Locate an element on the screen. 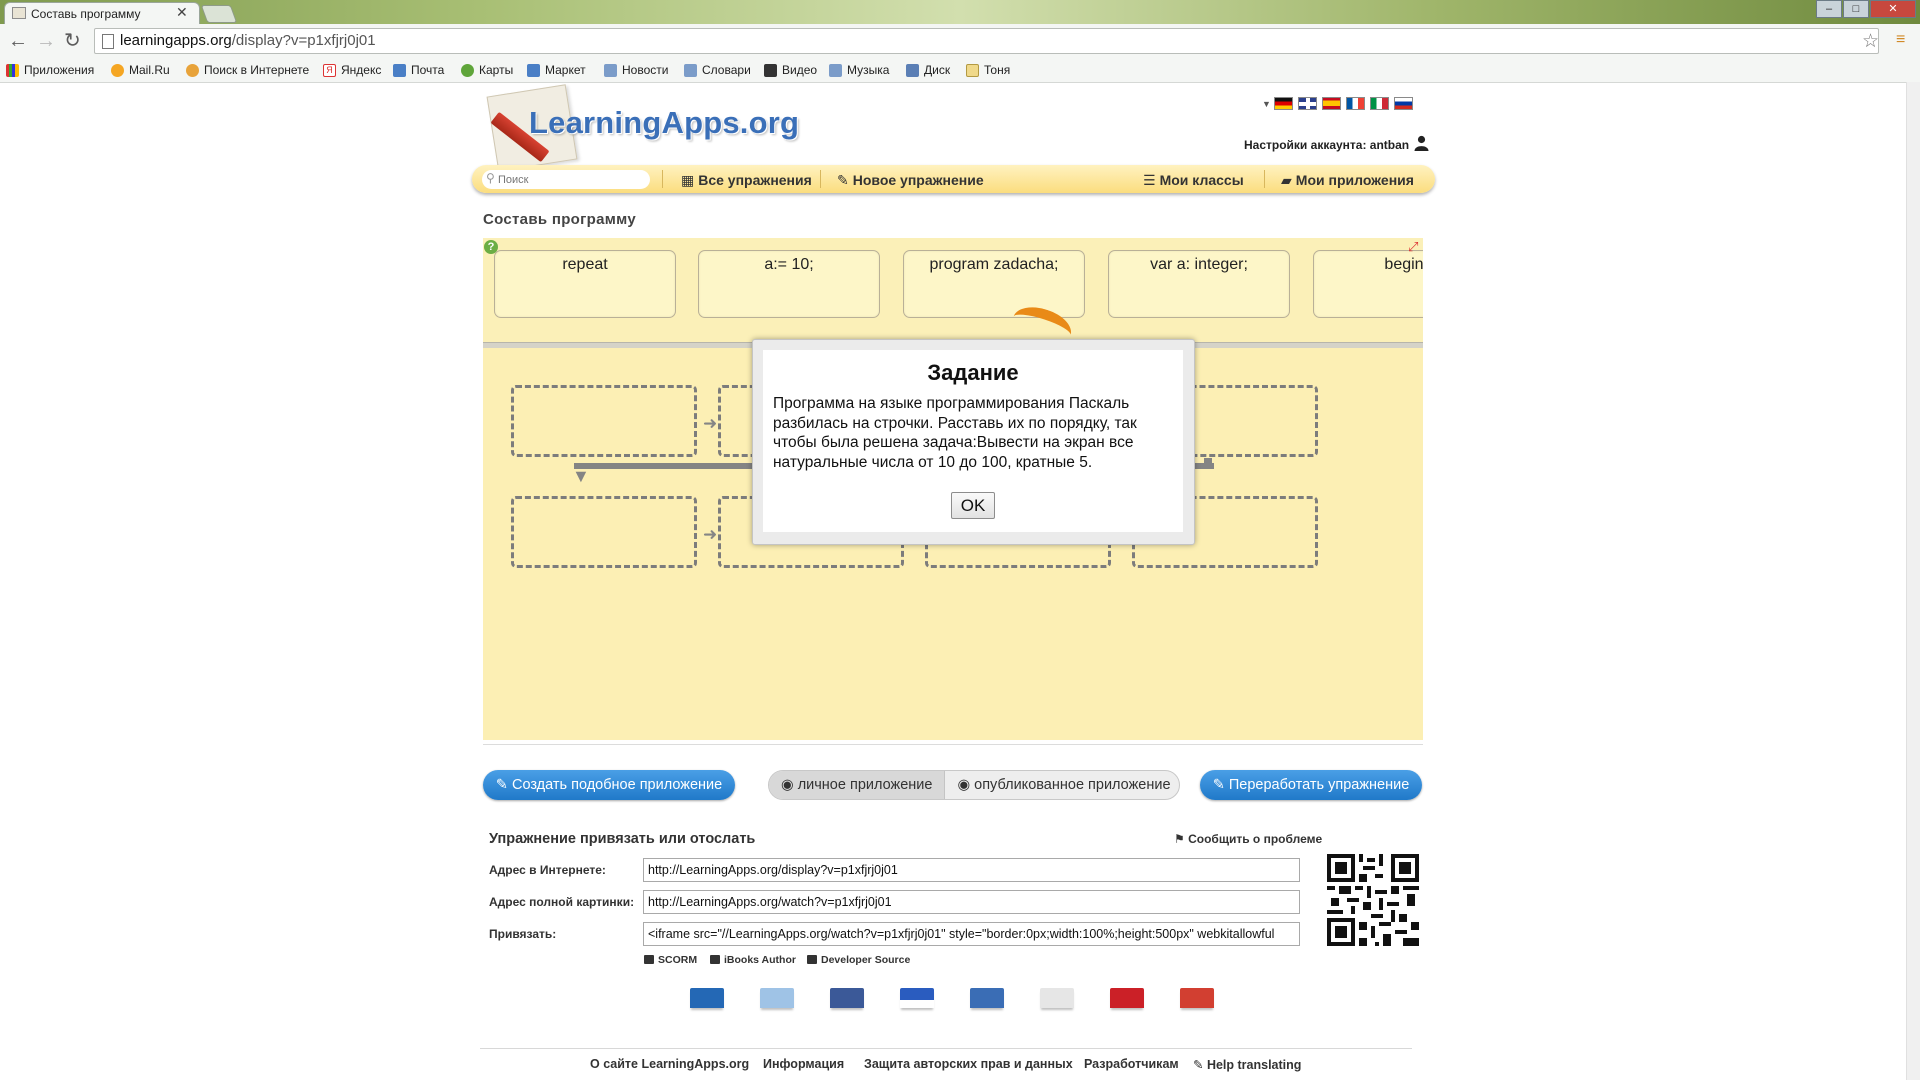  email-share-icon is located at coordinates (707, 998).